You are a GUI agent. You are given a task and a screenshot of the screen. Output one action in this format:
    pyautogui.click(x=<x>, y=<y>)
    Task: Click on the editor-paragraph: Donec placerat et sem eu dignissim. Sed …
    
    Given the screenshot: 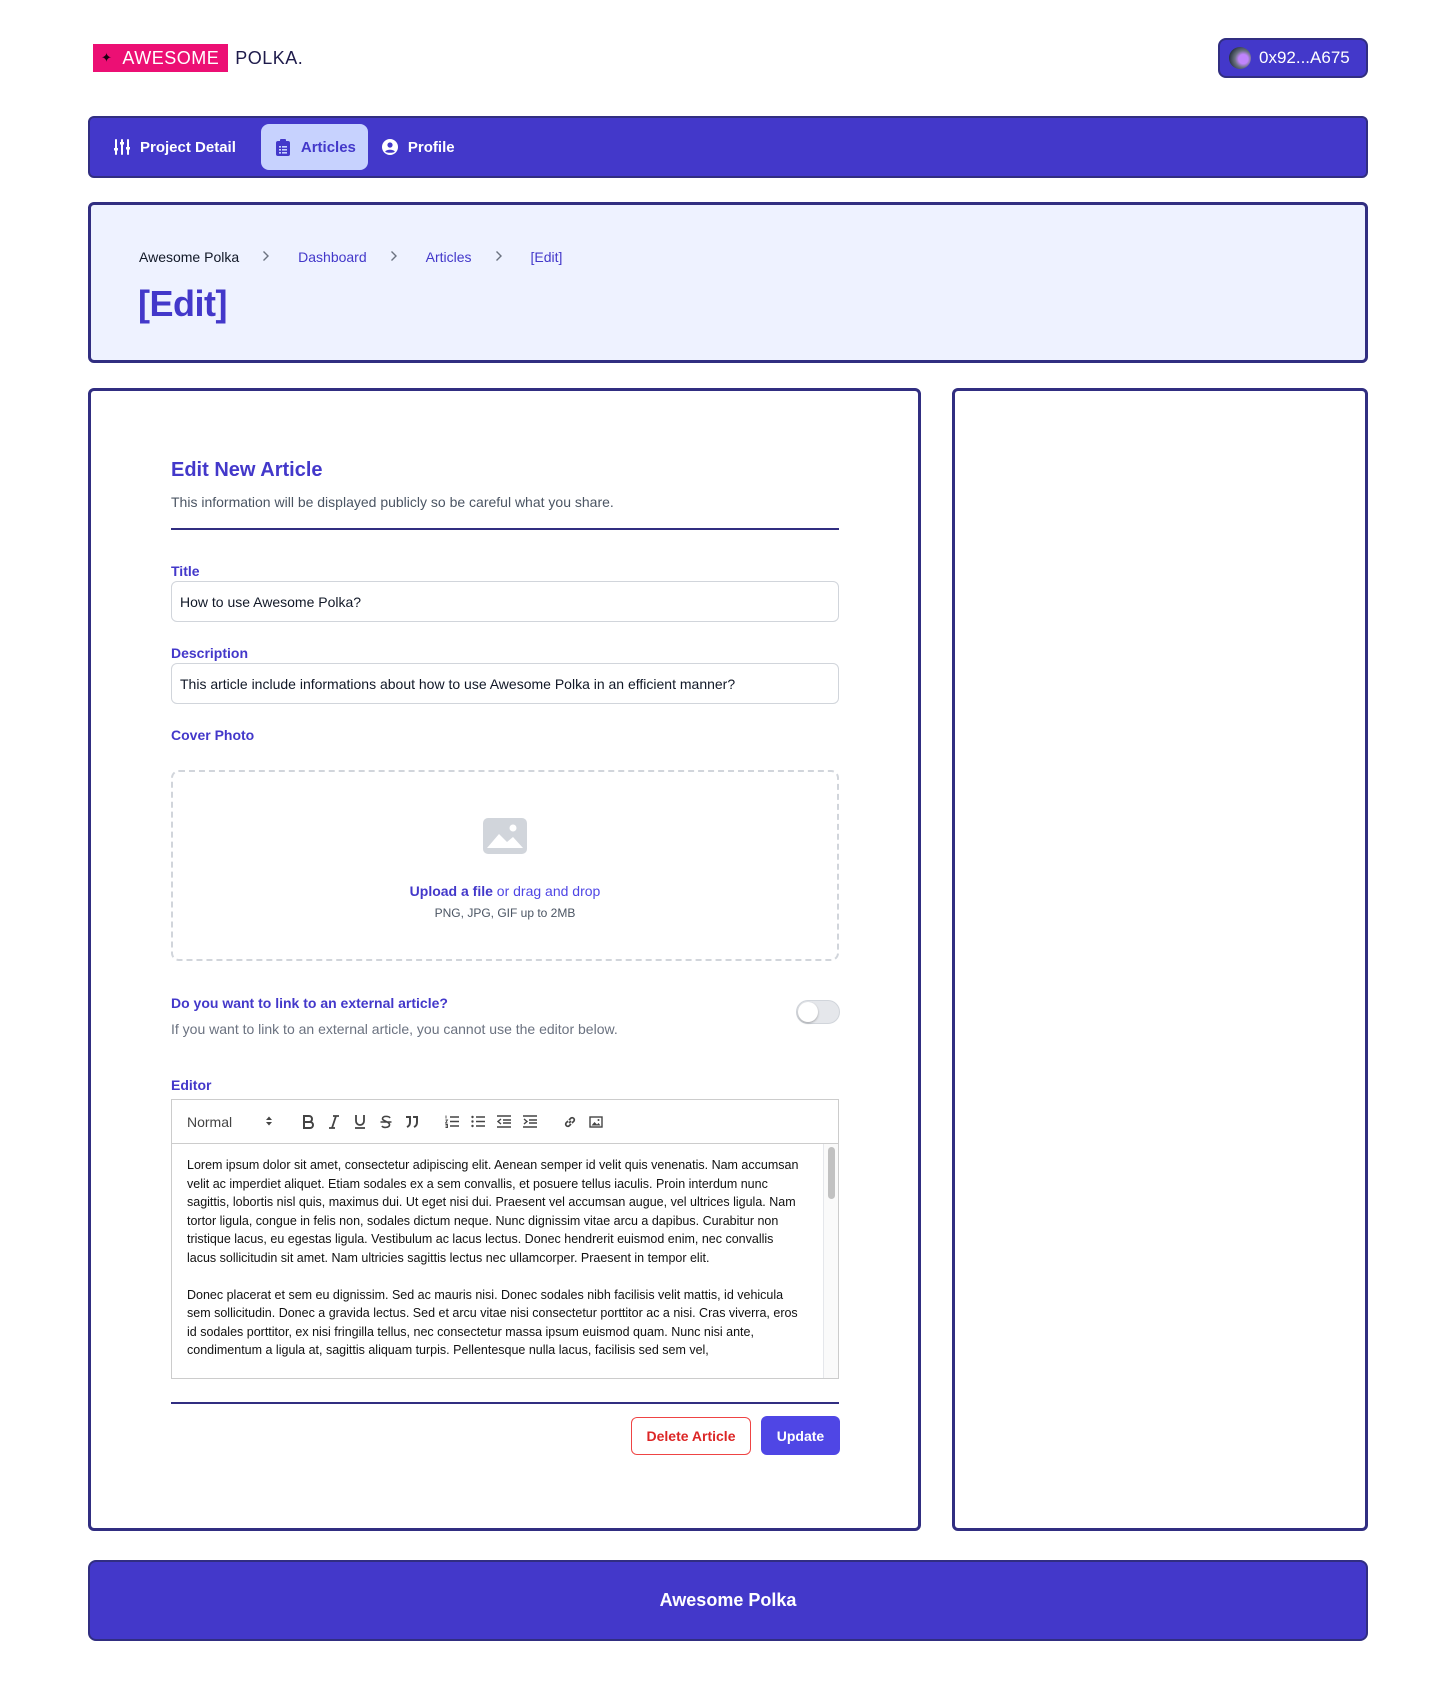 What is the action you would take?
    pyautogui.click(x=492, y=1322)
    